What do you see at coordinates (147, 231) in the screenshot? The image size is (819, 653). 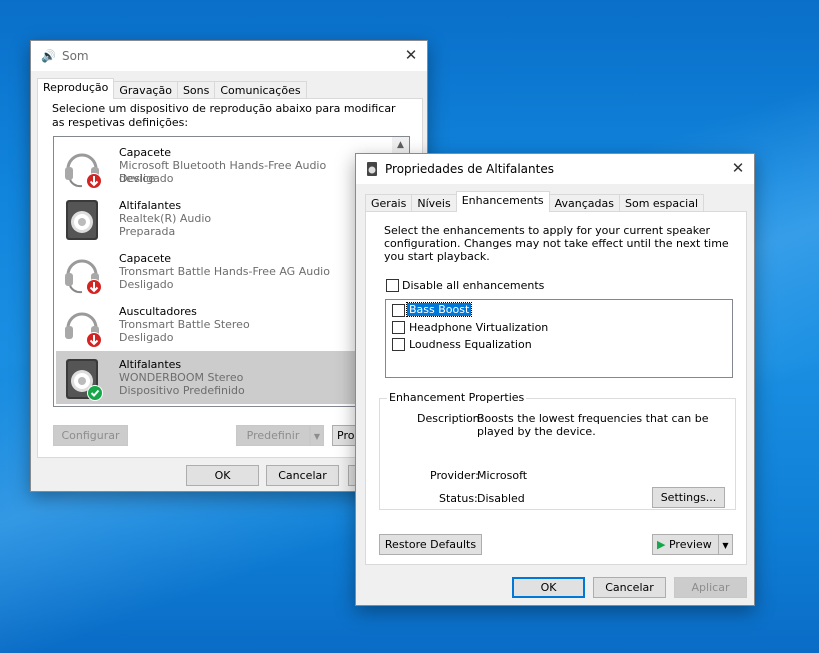 I see `device-state: Preparada` at bounding box center [147, 231].